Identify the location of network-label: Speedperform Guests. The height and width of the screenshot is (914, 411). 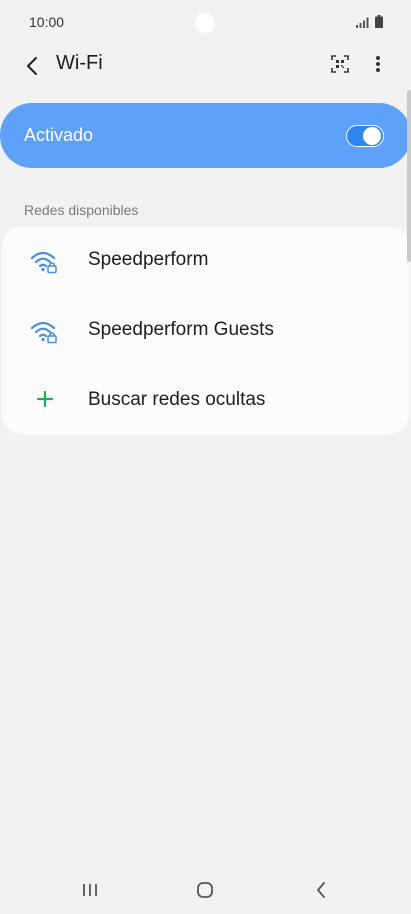
(181, 329).